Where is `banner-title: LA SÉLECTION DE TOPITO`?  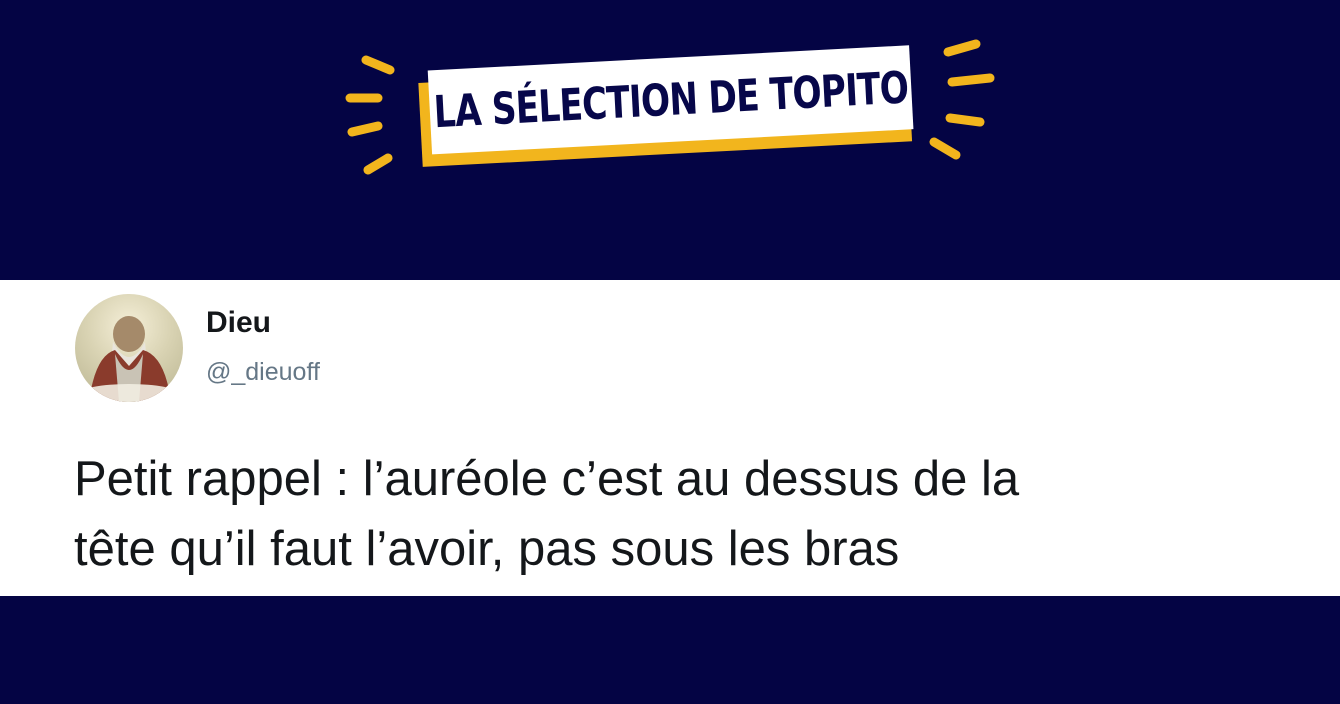 banner-title: LA SÉLECTION DE TOPITO is located at coordinates (671, 99).